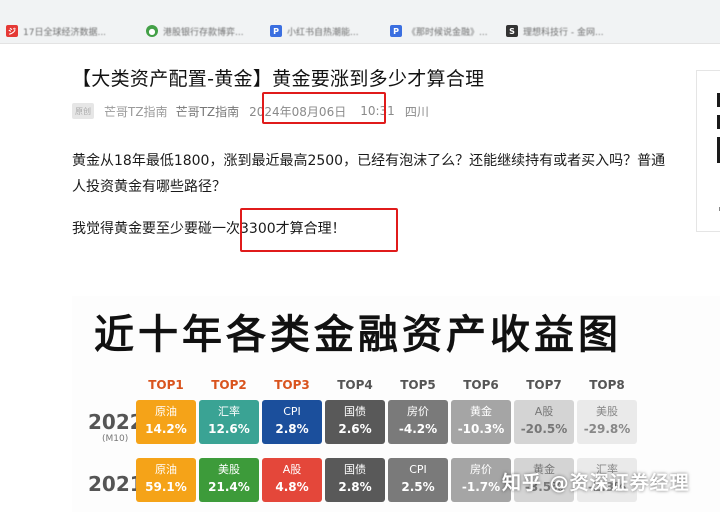 Image resolution: width=720 pixels, height=512 pixels. Describe the element at coordinates (512, 31) in the screenshot. I see `dark-logo-icon: S` at that location.